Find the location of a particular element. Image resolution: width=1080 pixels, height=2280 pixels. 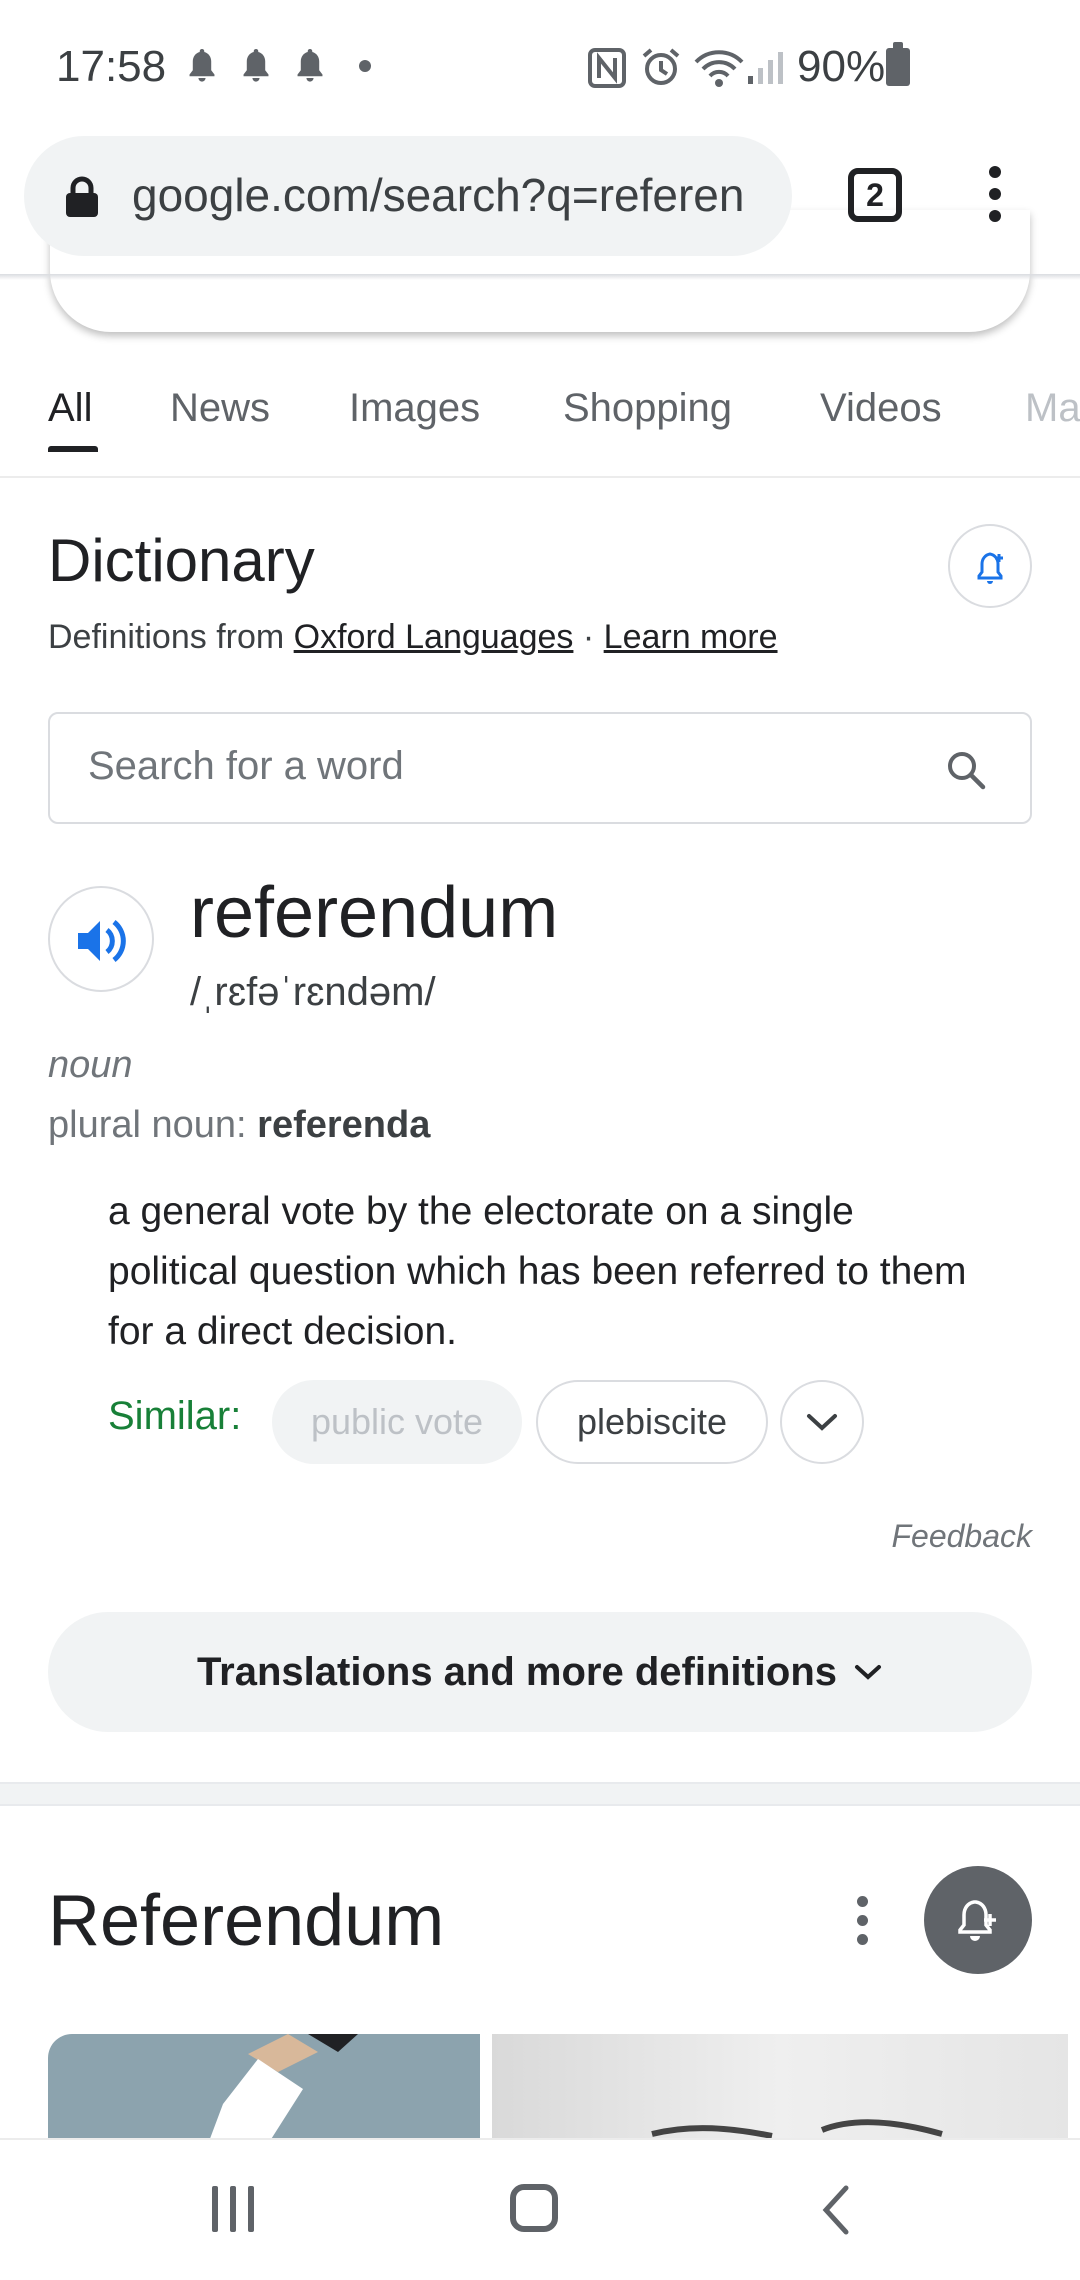

battery-icon is located at coordinates (898, 64).